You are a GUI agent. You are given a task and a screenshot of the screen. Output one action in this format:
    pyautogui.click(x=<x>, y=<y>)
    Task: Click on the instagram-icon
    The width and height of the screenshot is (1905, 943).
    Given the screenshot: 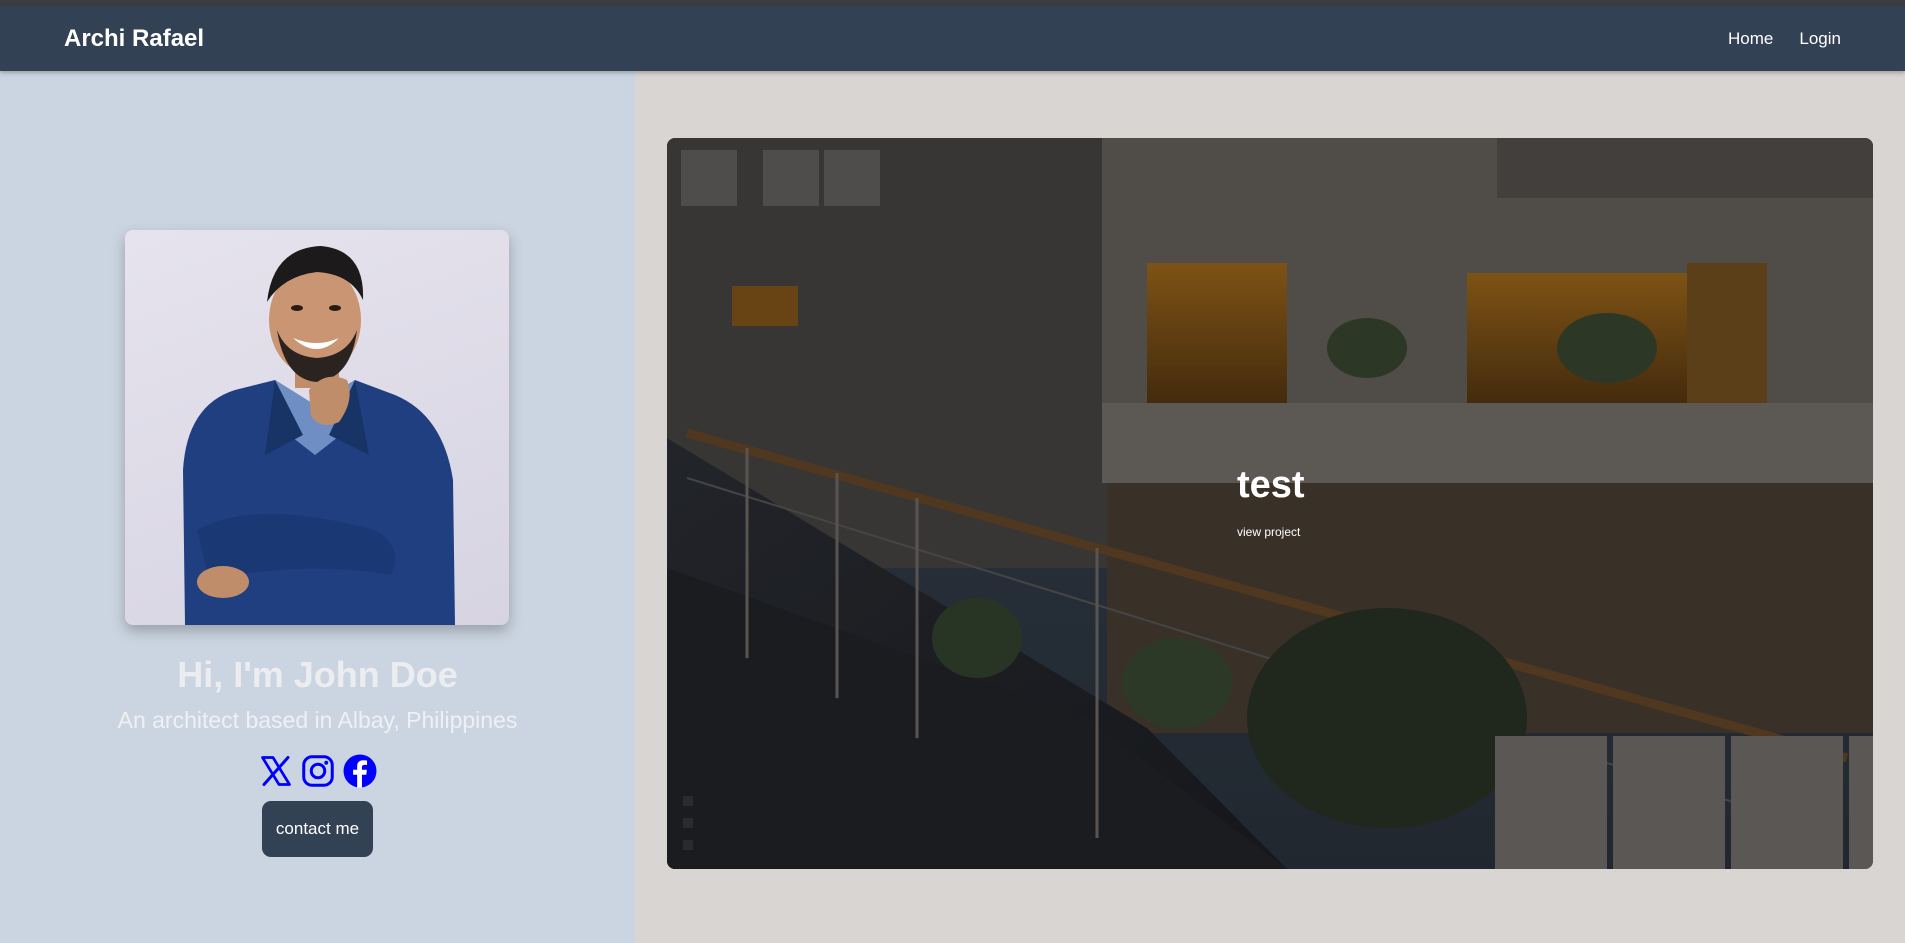 What is the action you would take?
    pyautogui.click(x=318, y=771)
    